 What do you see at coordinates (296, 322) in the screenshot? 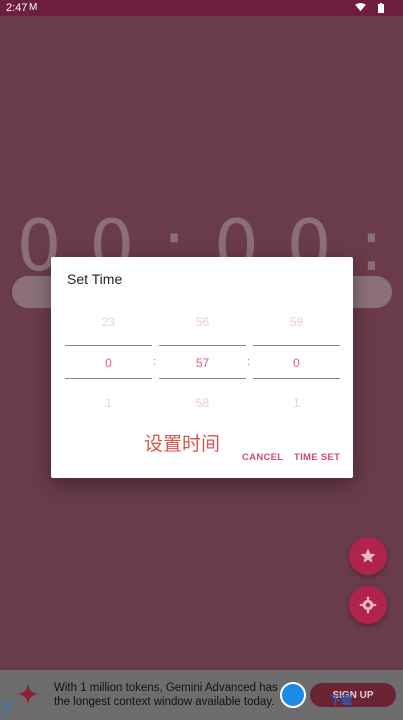
I see `seconds-prev: 59` at bounding box center [296, 322].